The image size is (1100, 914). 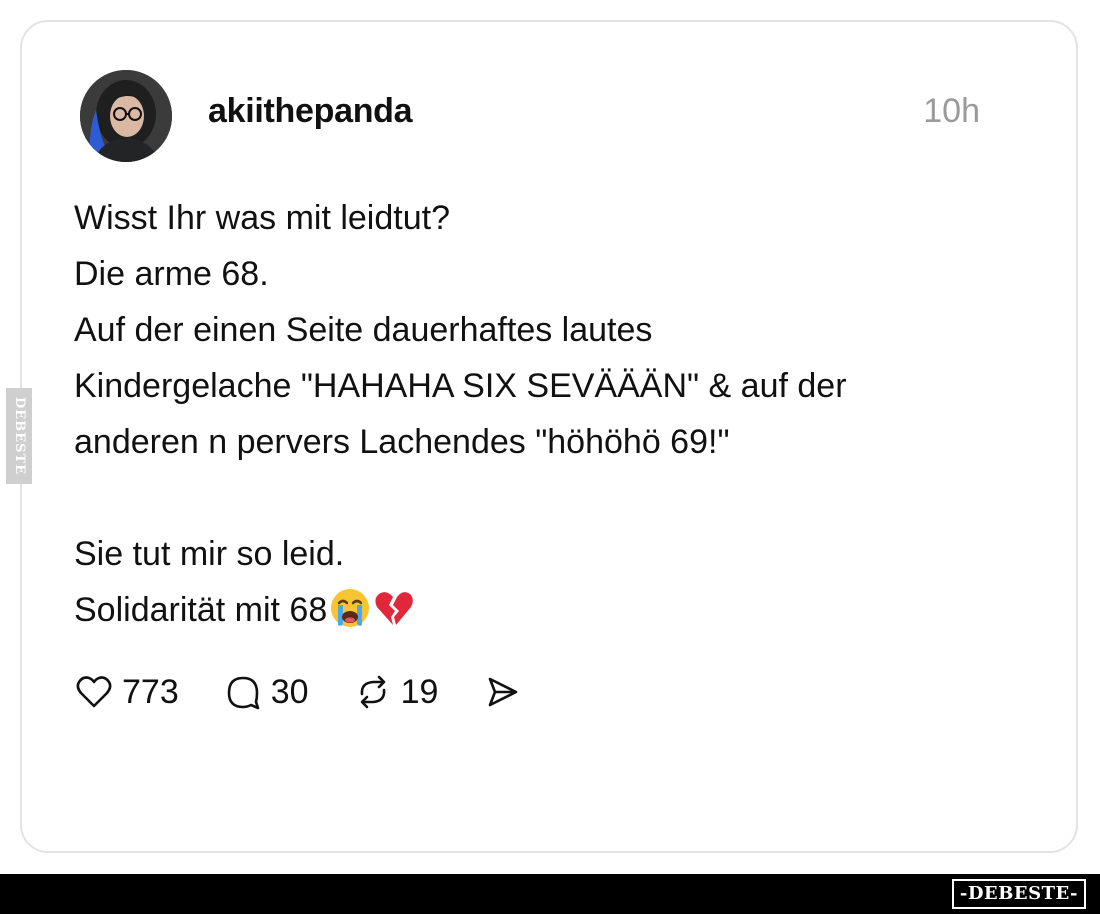 I want to click on like-button: 773, so click(x=126, y=692).